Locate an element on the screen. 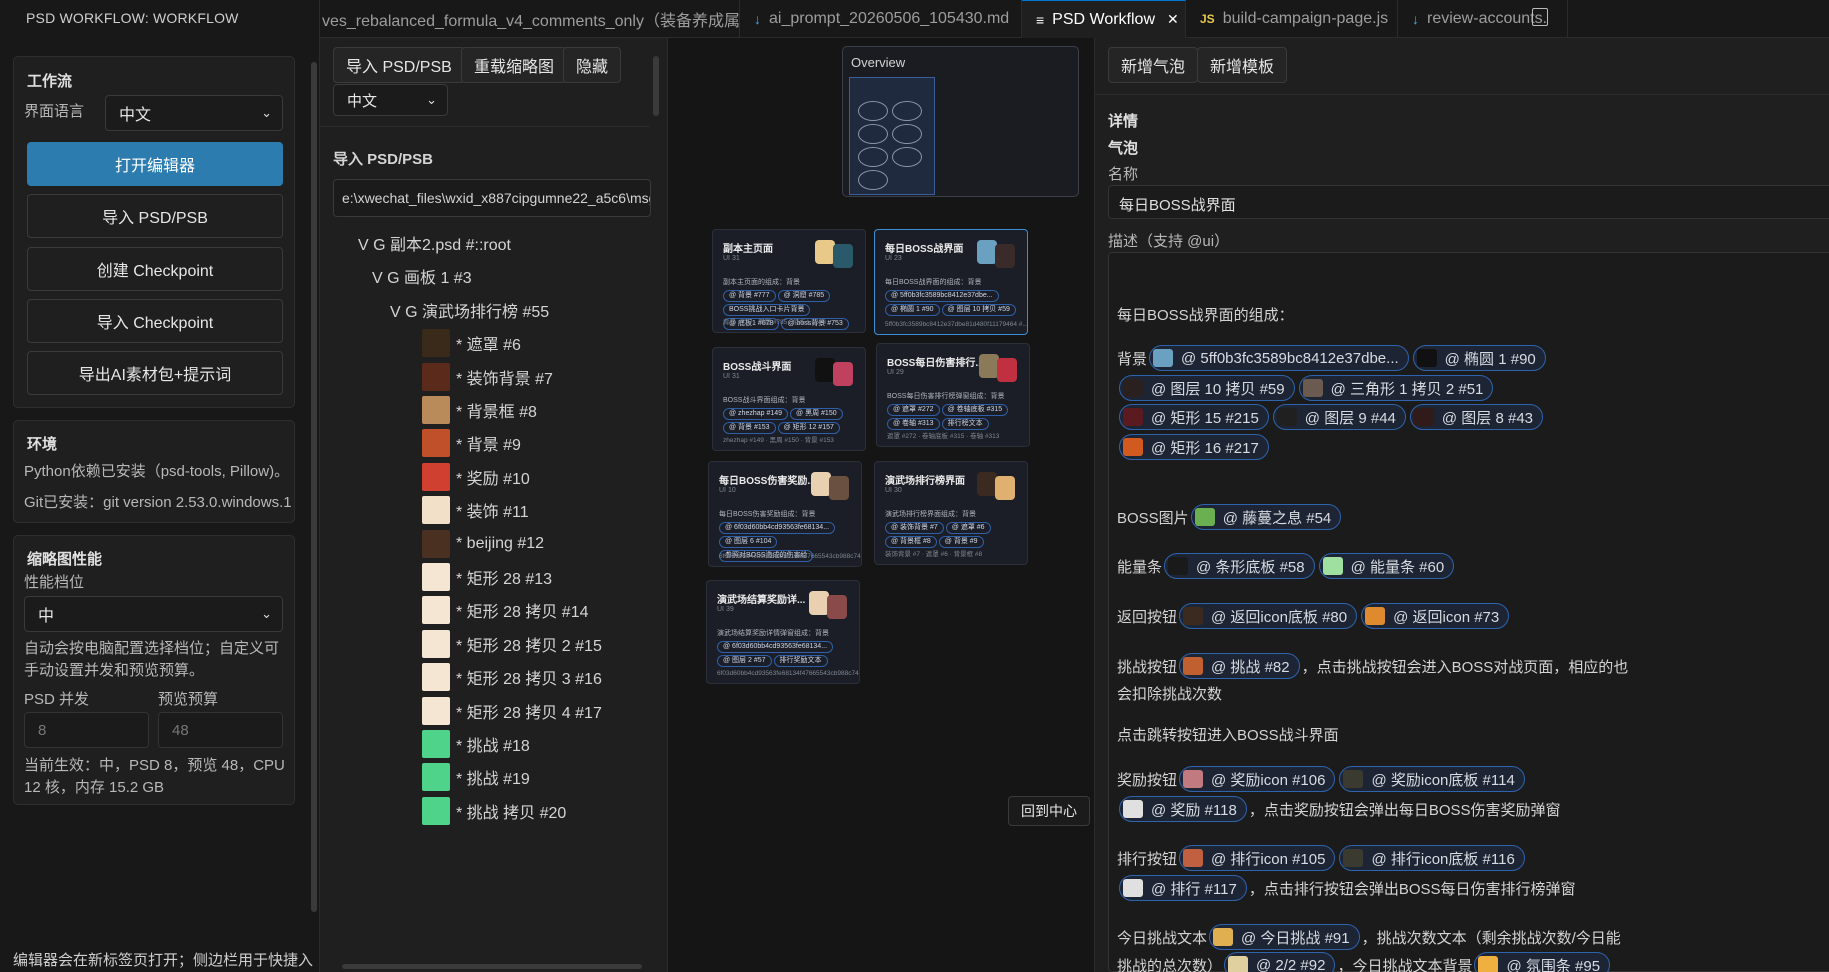 Image resolution: width=1829 pixels, height=972 pixels. tree-node: V G 副本2.psd #::root is located at coordinates (434, 243).